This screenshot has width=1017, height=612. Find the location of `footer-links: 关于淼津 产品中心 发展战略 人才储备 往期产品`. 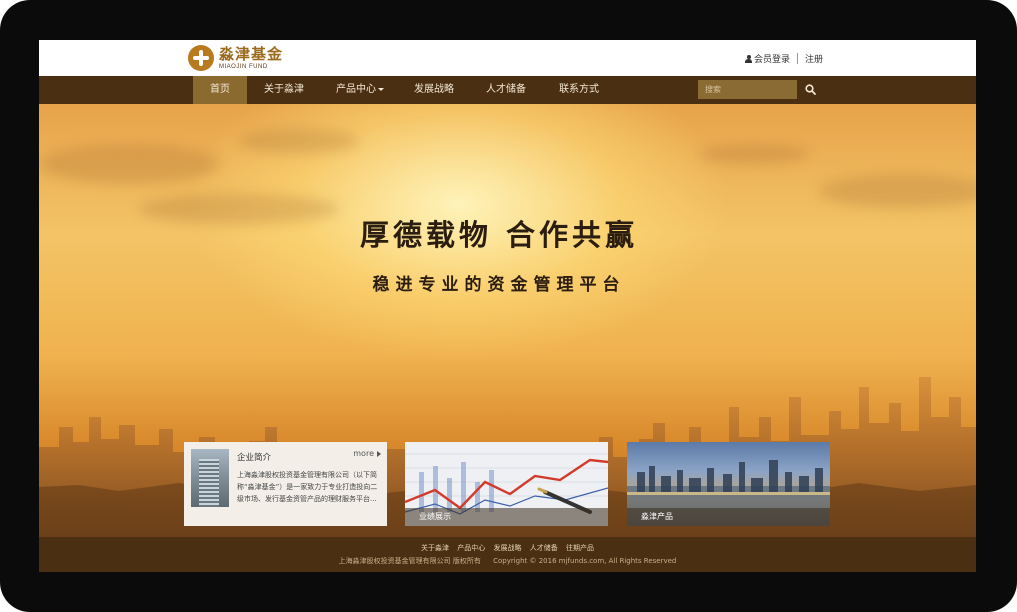

footer-links: 关于淼津 产品中心 发展战略 人才储备 往期产品 is located at coordinates (507, 548).